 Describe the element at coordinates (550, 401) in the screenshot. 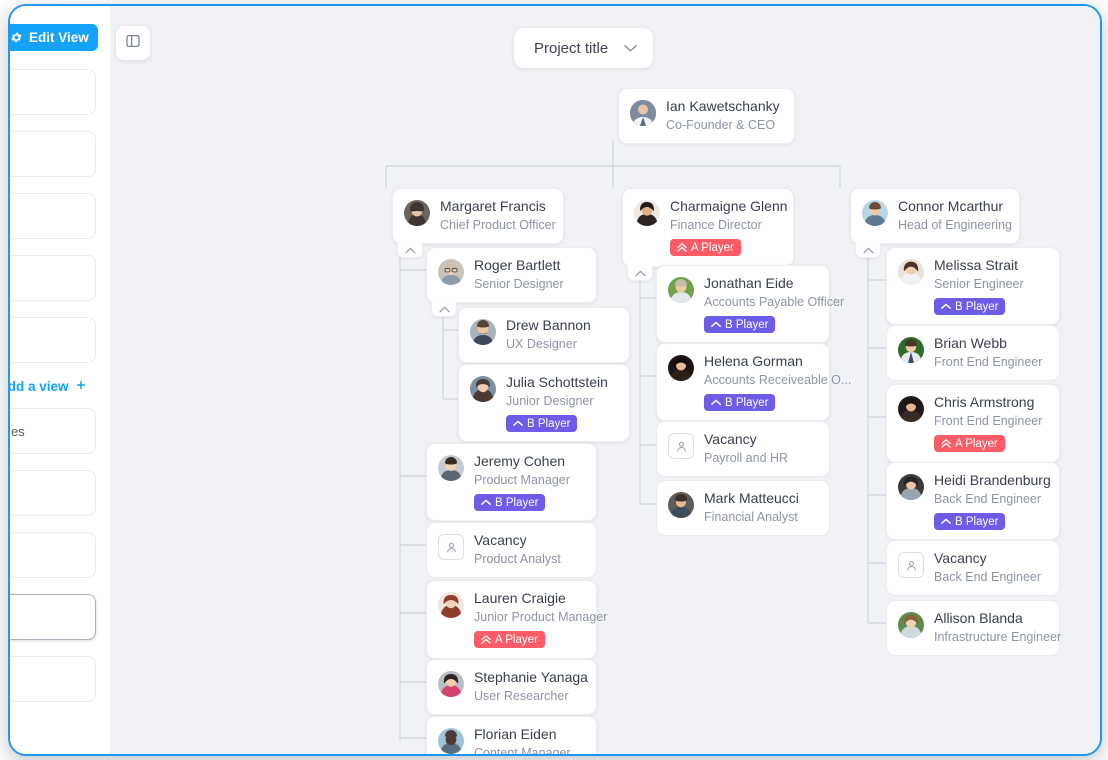

I see `org-node-role: Junior Designer` at that location.